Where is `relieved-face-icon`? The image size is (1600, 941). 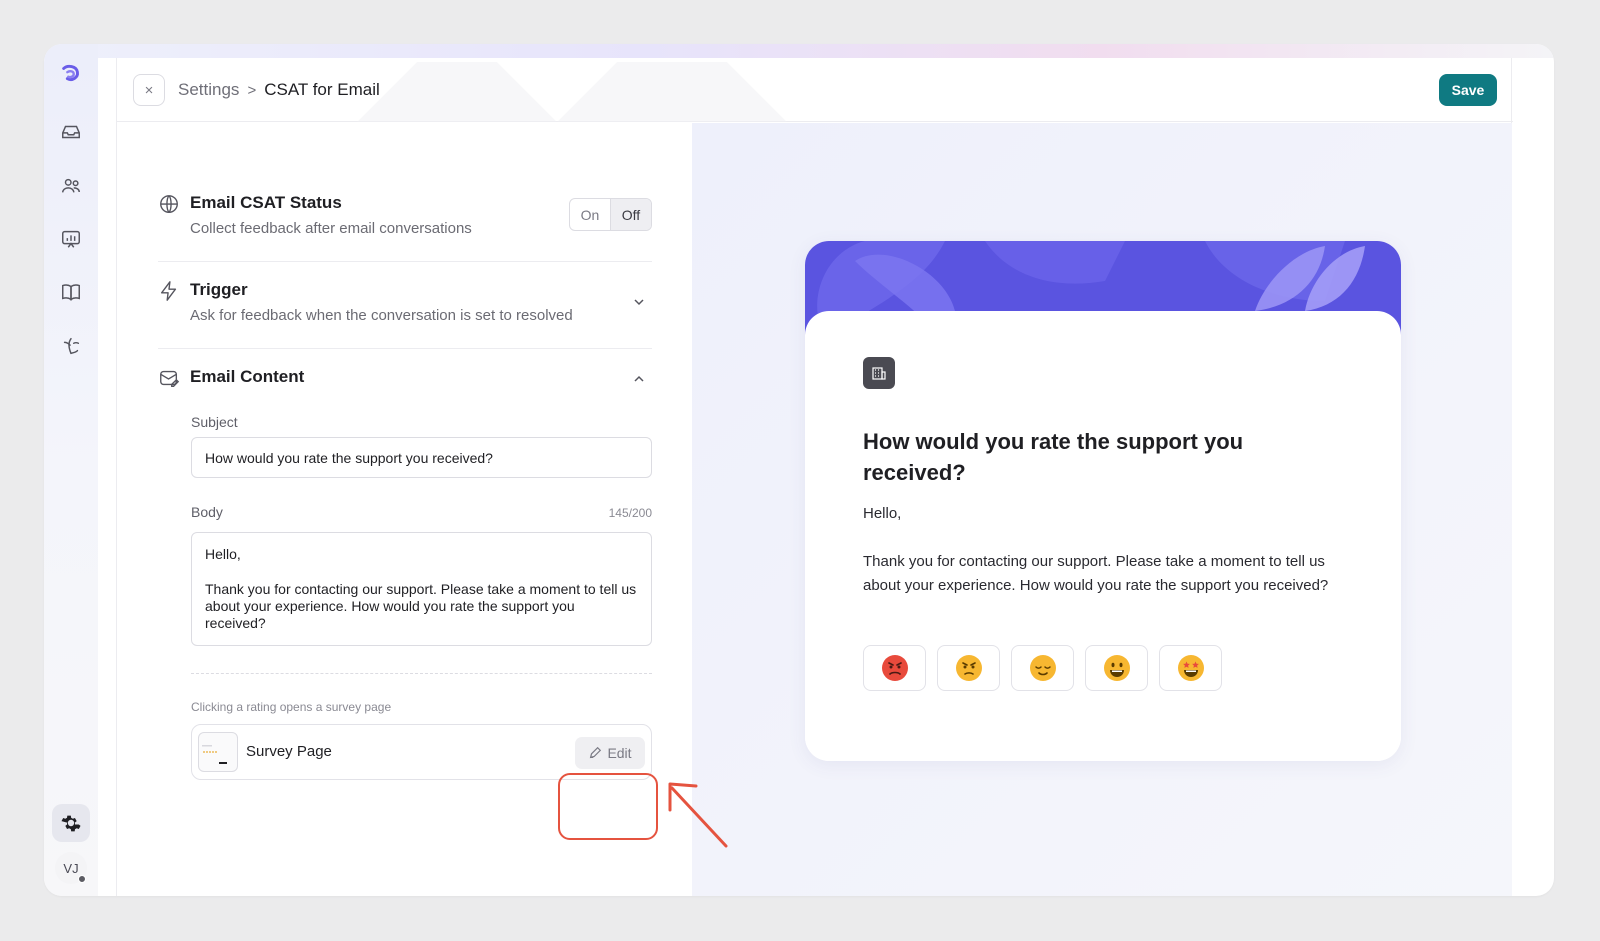 relieved-face-icon is located at coordinates (1042, 668).